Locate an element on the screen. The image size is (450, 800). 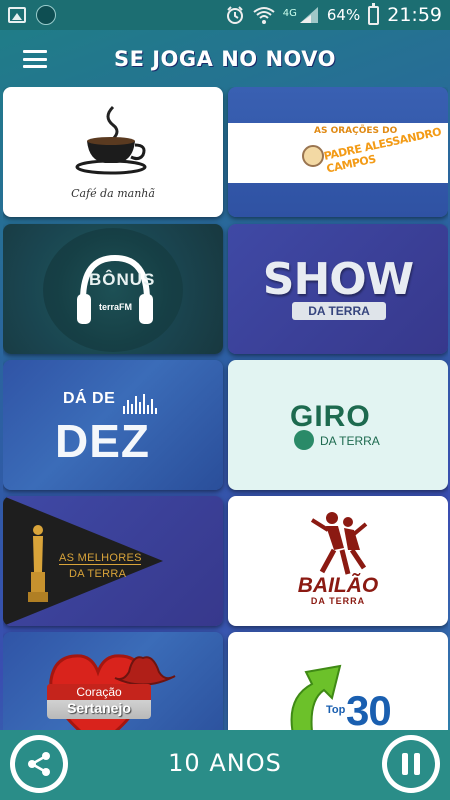
guitar-icon is located at coordinates (313, 156).